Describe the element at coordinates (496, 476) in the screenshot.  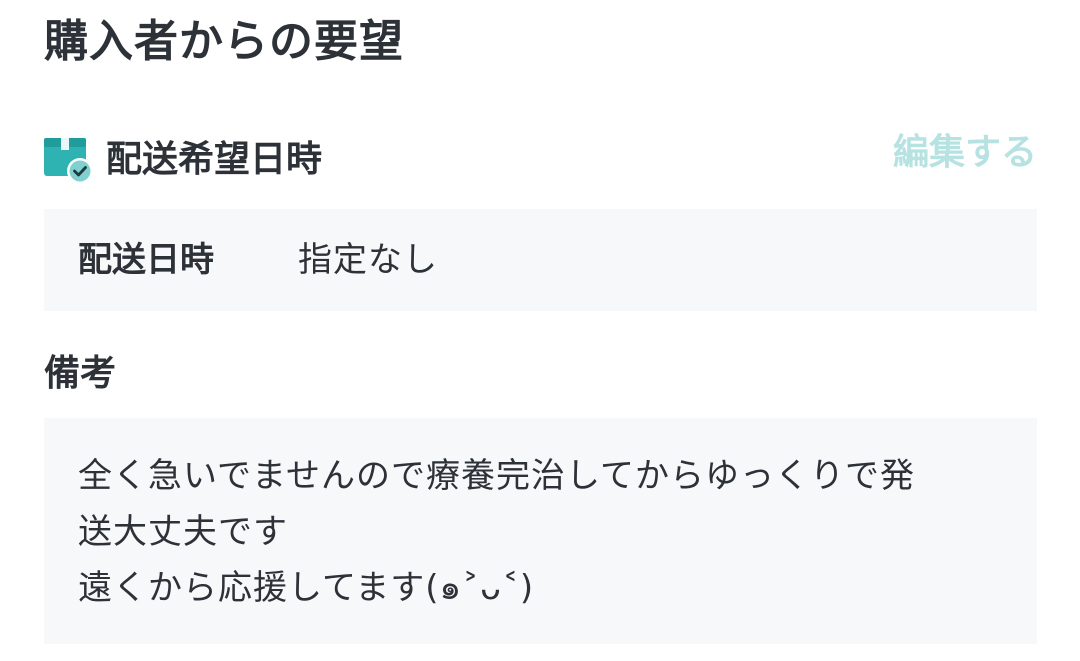
I see `notes-line: 全く急いでませんので療養完治してからゆっくりで発` at that location.